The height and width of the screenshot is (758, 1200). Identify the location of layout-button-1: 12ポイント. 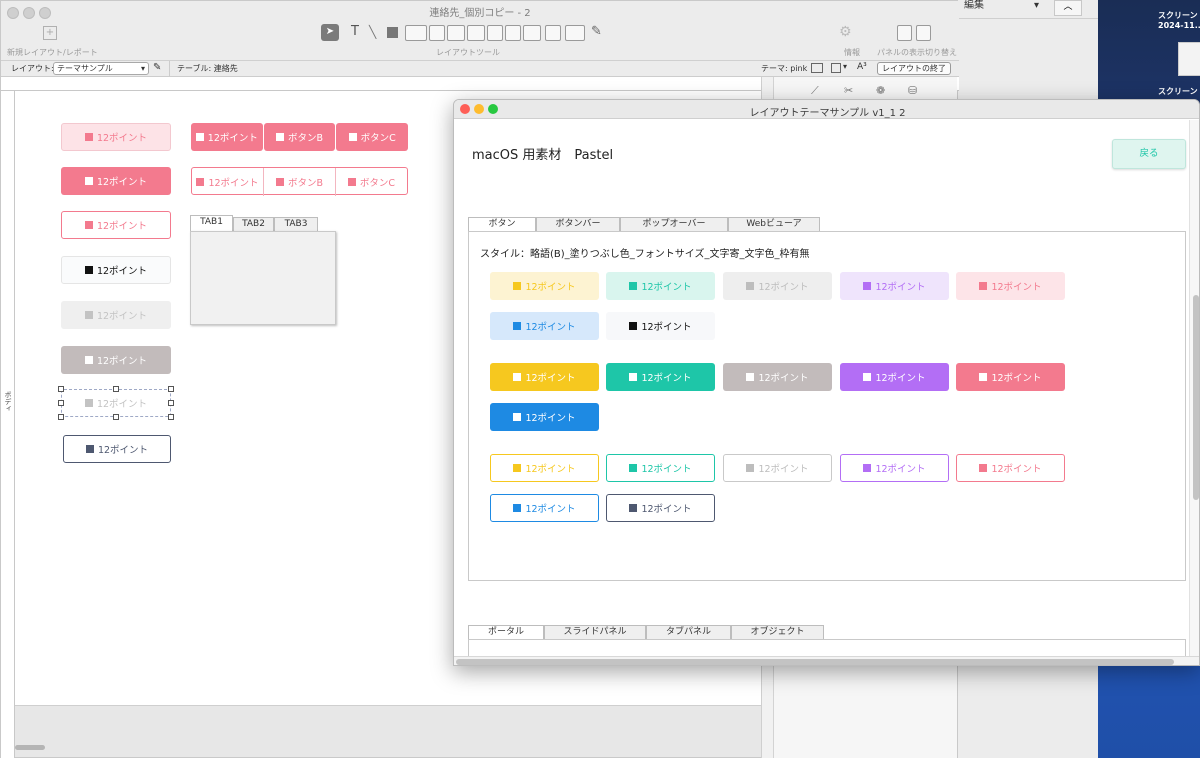
(116, 137).